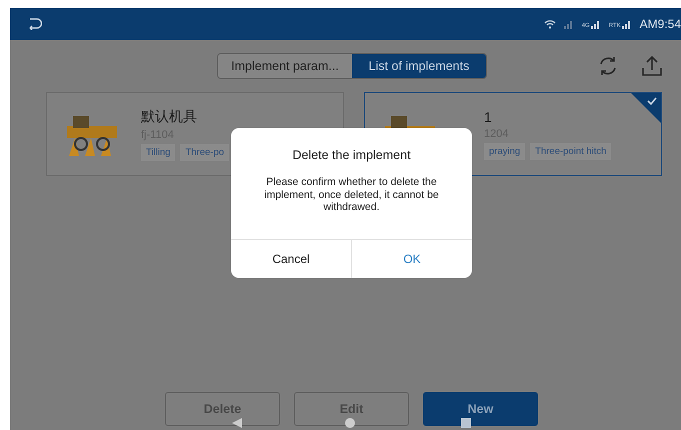  What do you see at coordinates (237, 423) in the screenshot?
I see `back-triangle-icon` at bounding box center [237, 423].